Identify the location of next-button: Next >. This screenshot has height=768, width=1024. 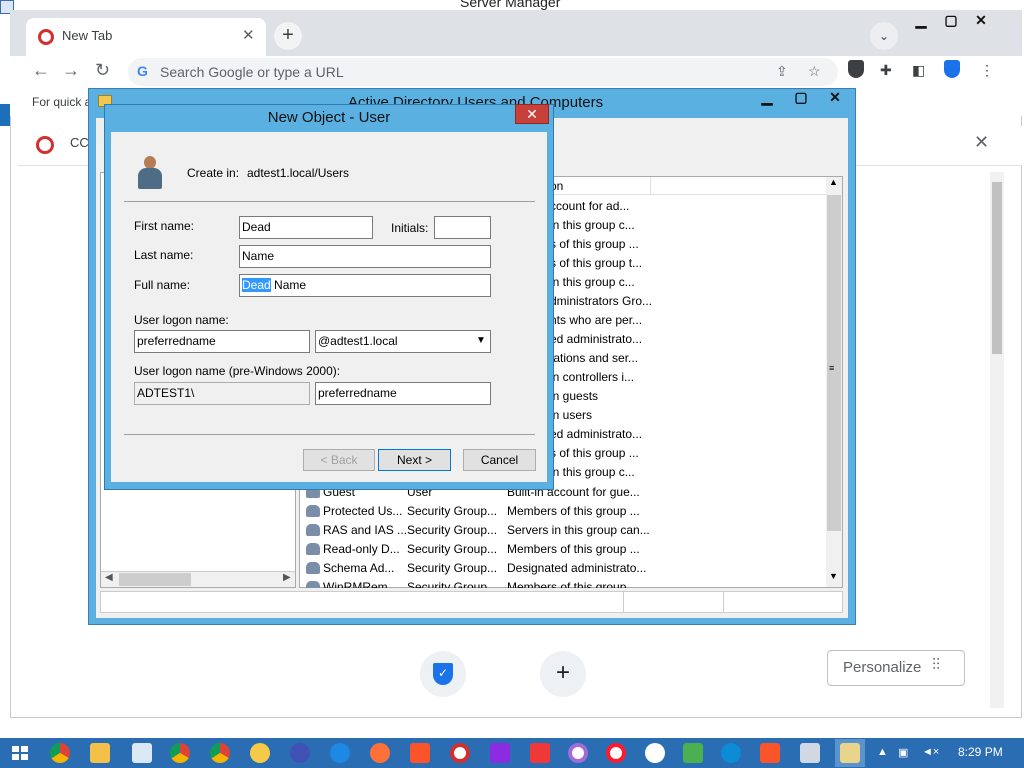
(414, 460).